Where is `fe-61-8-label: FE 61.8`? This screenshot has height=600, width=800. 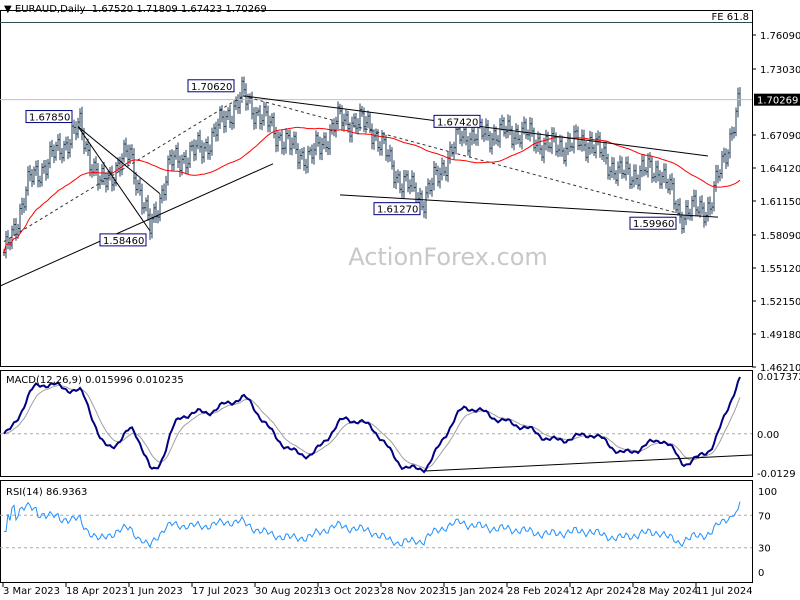
fe-61-8-label: FE 61.8 is located at coordinates (730, 17).